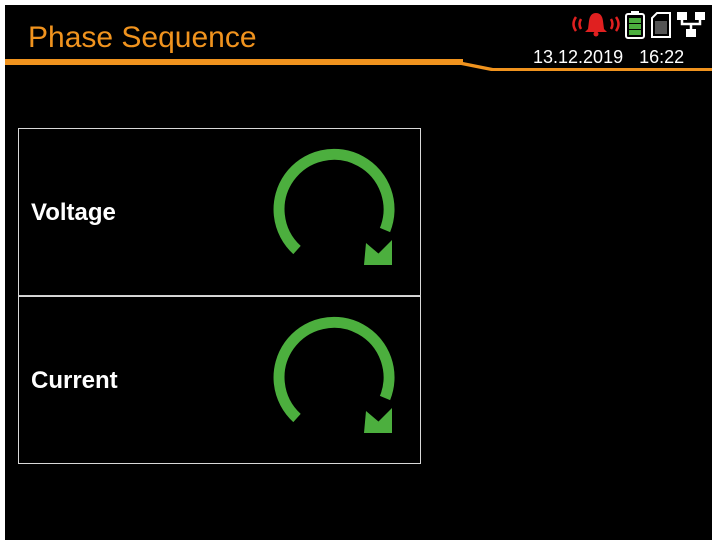 Image resolution: width=712 pixels, height=540 pixels. Describe the element at coordinates (635, 25) in the screenshot. I see `battery-icon` at that location.